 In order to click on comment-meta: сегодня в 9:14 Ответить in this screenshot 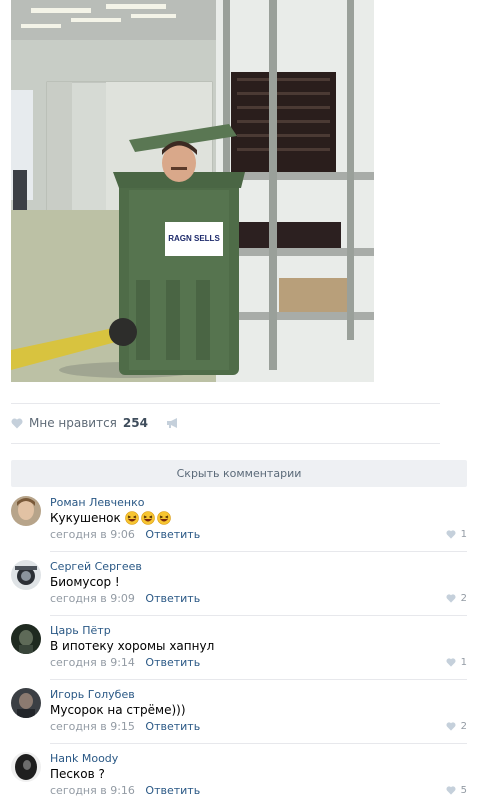, I will do `click(125, 662)`.